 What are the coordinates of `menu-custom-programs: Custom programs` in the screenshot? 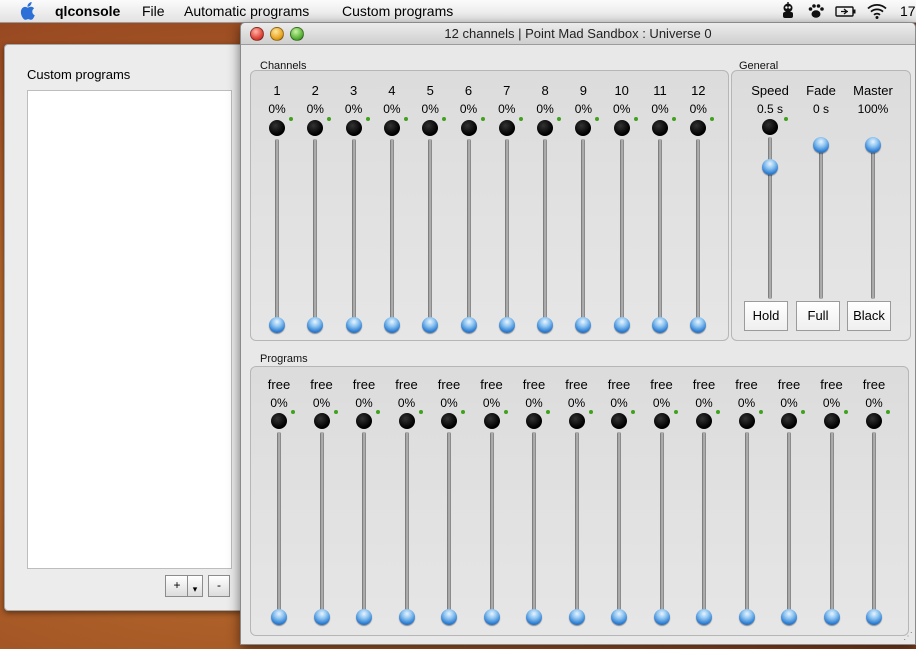 It's located at (397, 11).